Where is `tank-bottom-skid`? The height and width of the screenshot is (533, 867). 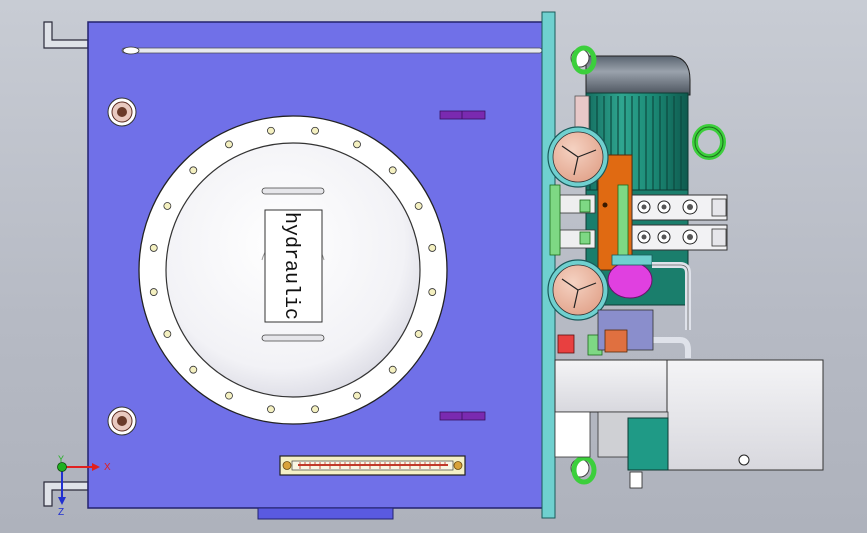 tank-bottom-skid is located at coordinates (325, 513).